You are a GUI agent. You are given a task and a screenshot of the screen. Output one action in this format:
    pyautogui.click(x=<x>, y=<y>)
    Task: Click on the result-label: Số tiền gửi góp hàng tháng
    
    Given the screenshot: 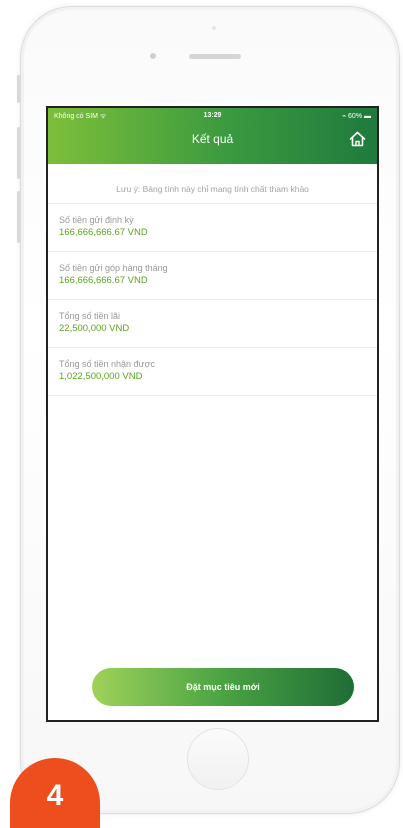 What is the action you would take?
    pyautogui.click(x=113, y=268)
    